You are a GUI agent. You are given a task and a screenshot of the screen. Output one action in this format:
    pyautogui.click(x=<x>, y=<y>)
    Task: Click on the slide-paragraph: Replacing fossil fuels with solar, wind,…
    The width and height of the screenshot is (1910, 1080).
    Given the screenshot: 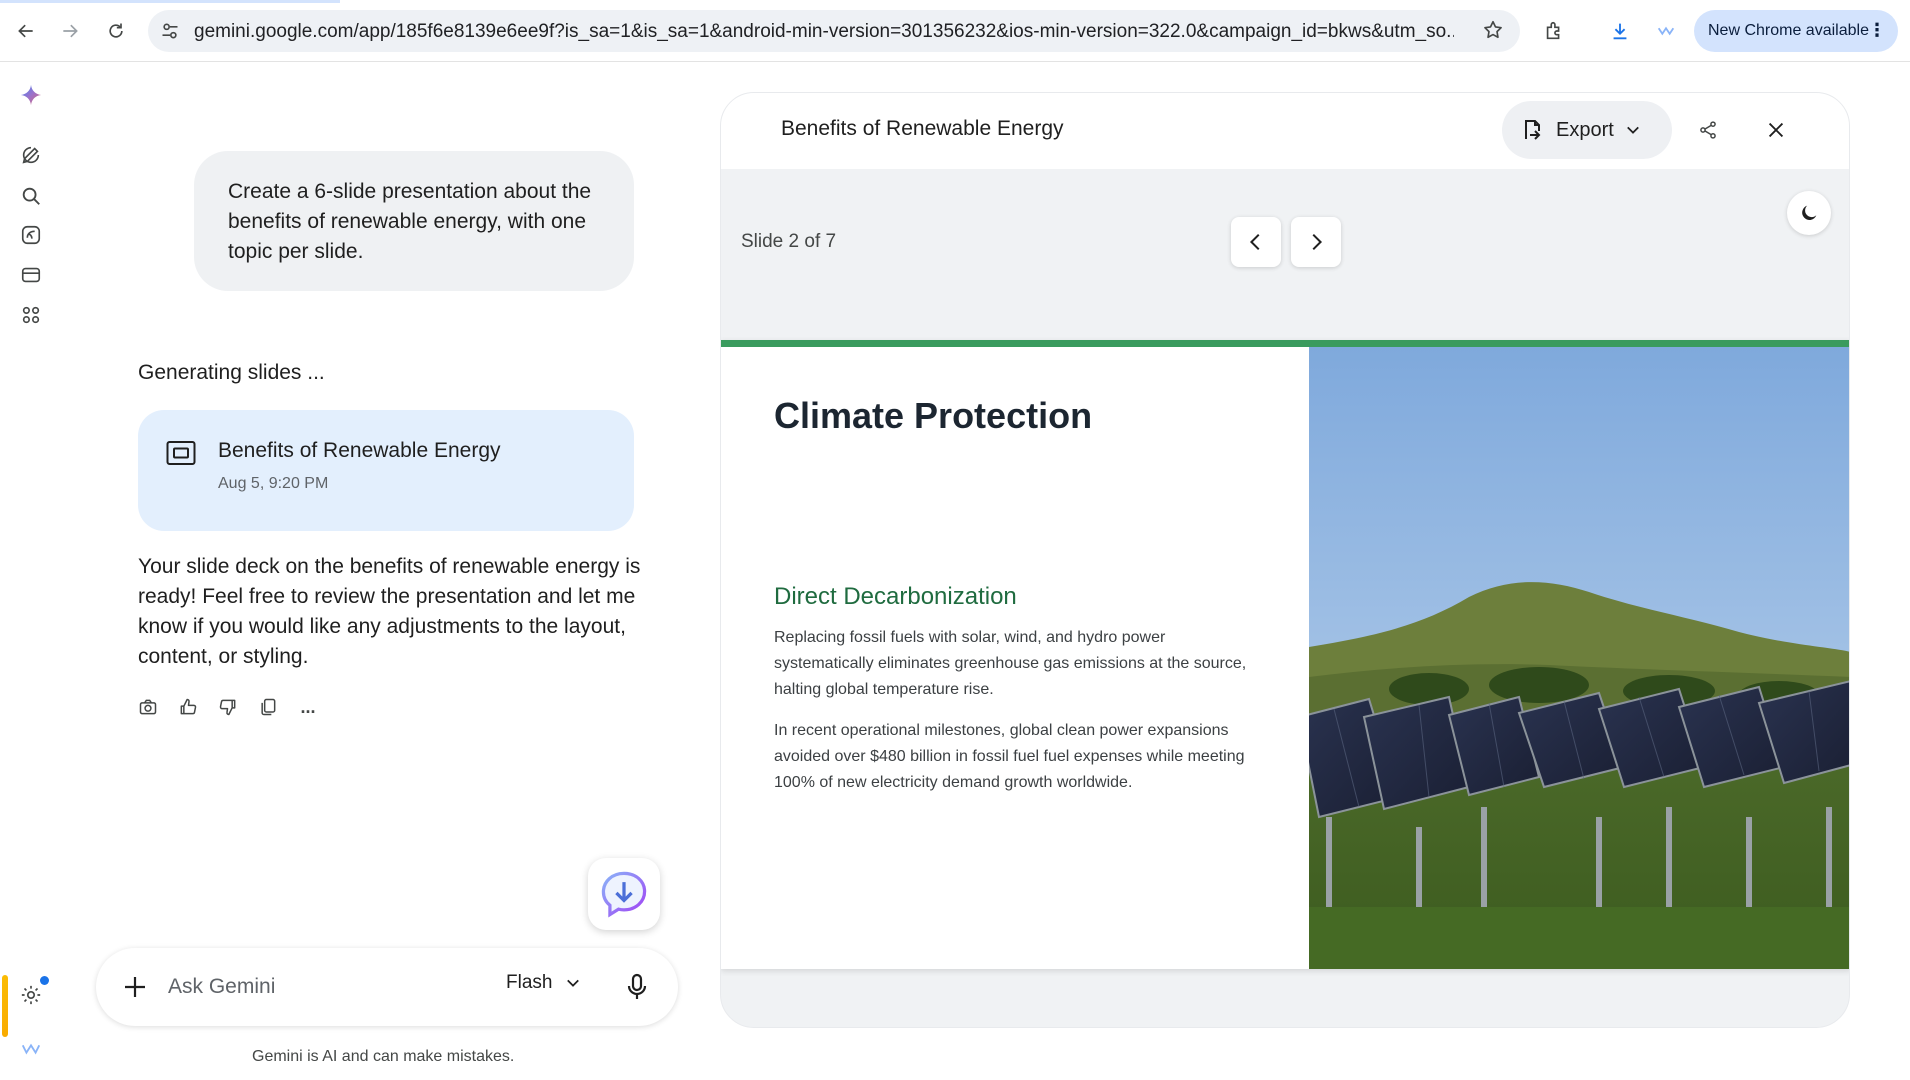 What is the action you would take?
    pyautogui.click(x=1010, y=663)
    